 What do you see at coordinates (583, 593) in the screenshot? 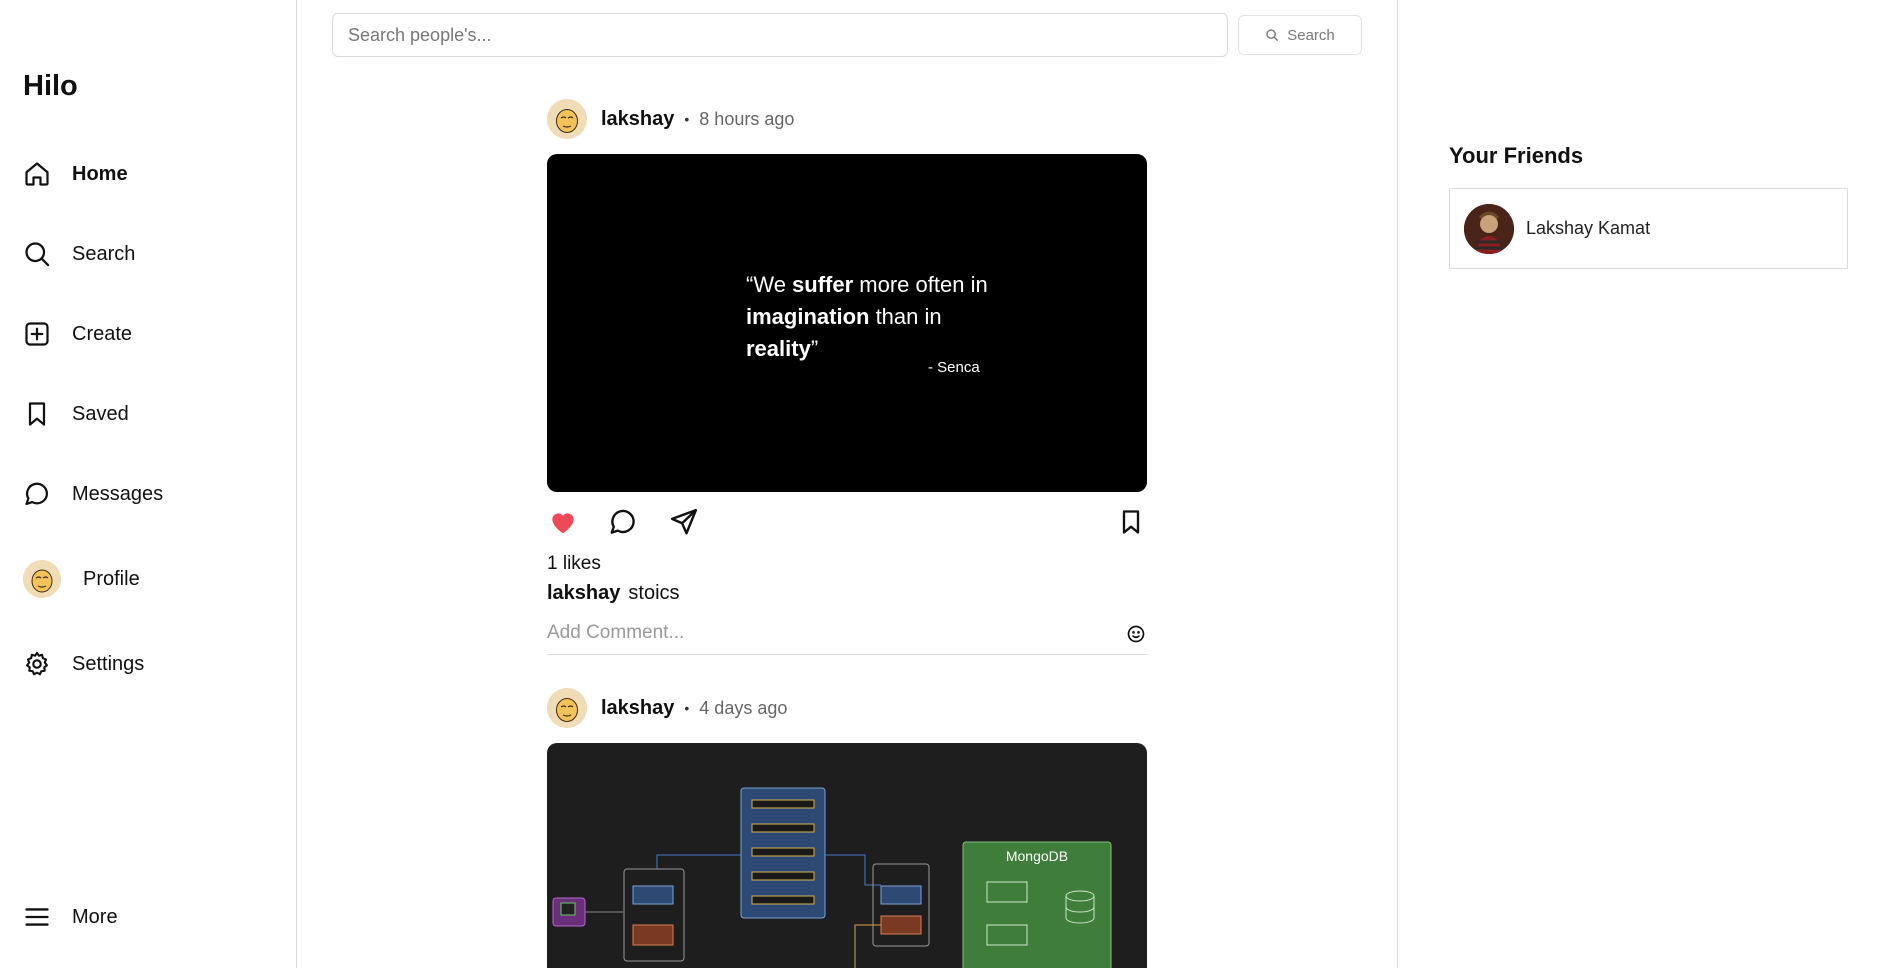
I see `caption-username: lakshay` at bounding box center [583, 593].